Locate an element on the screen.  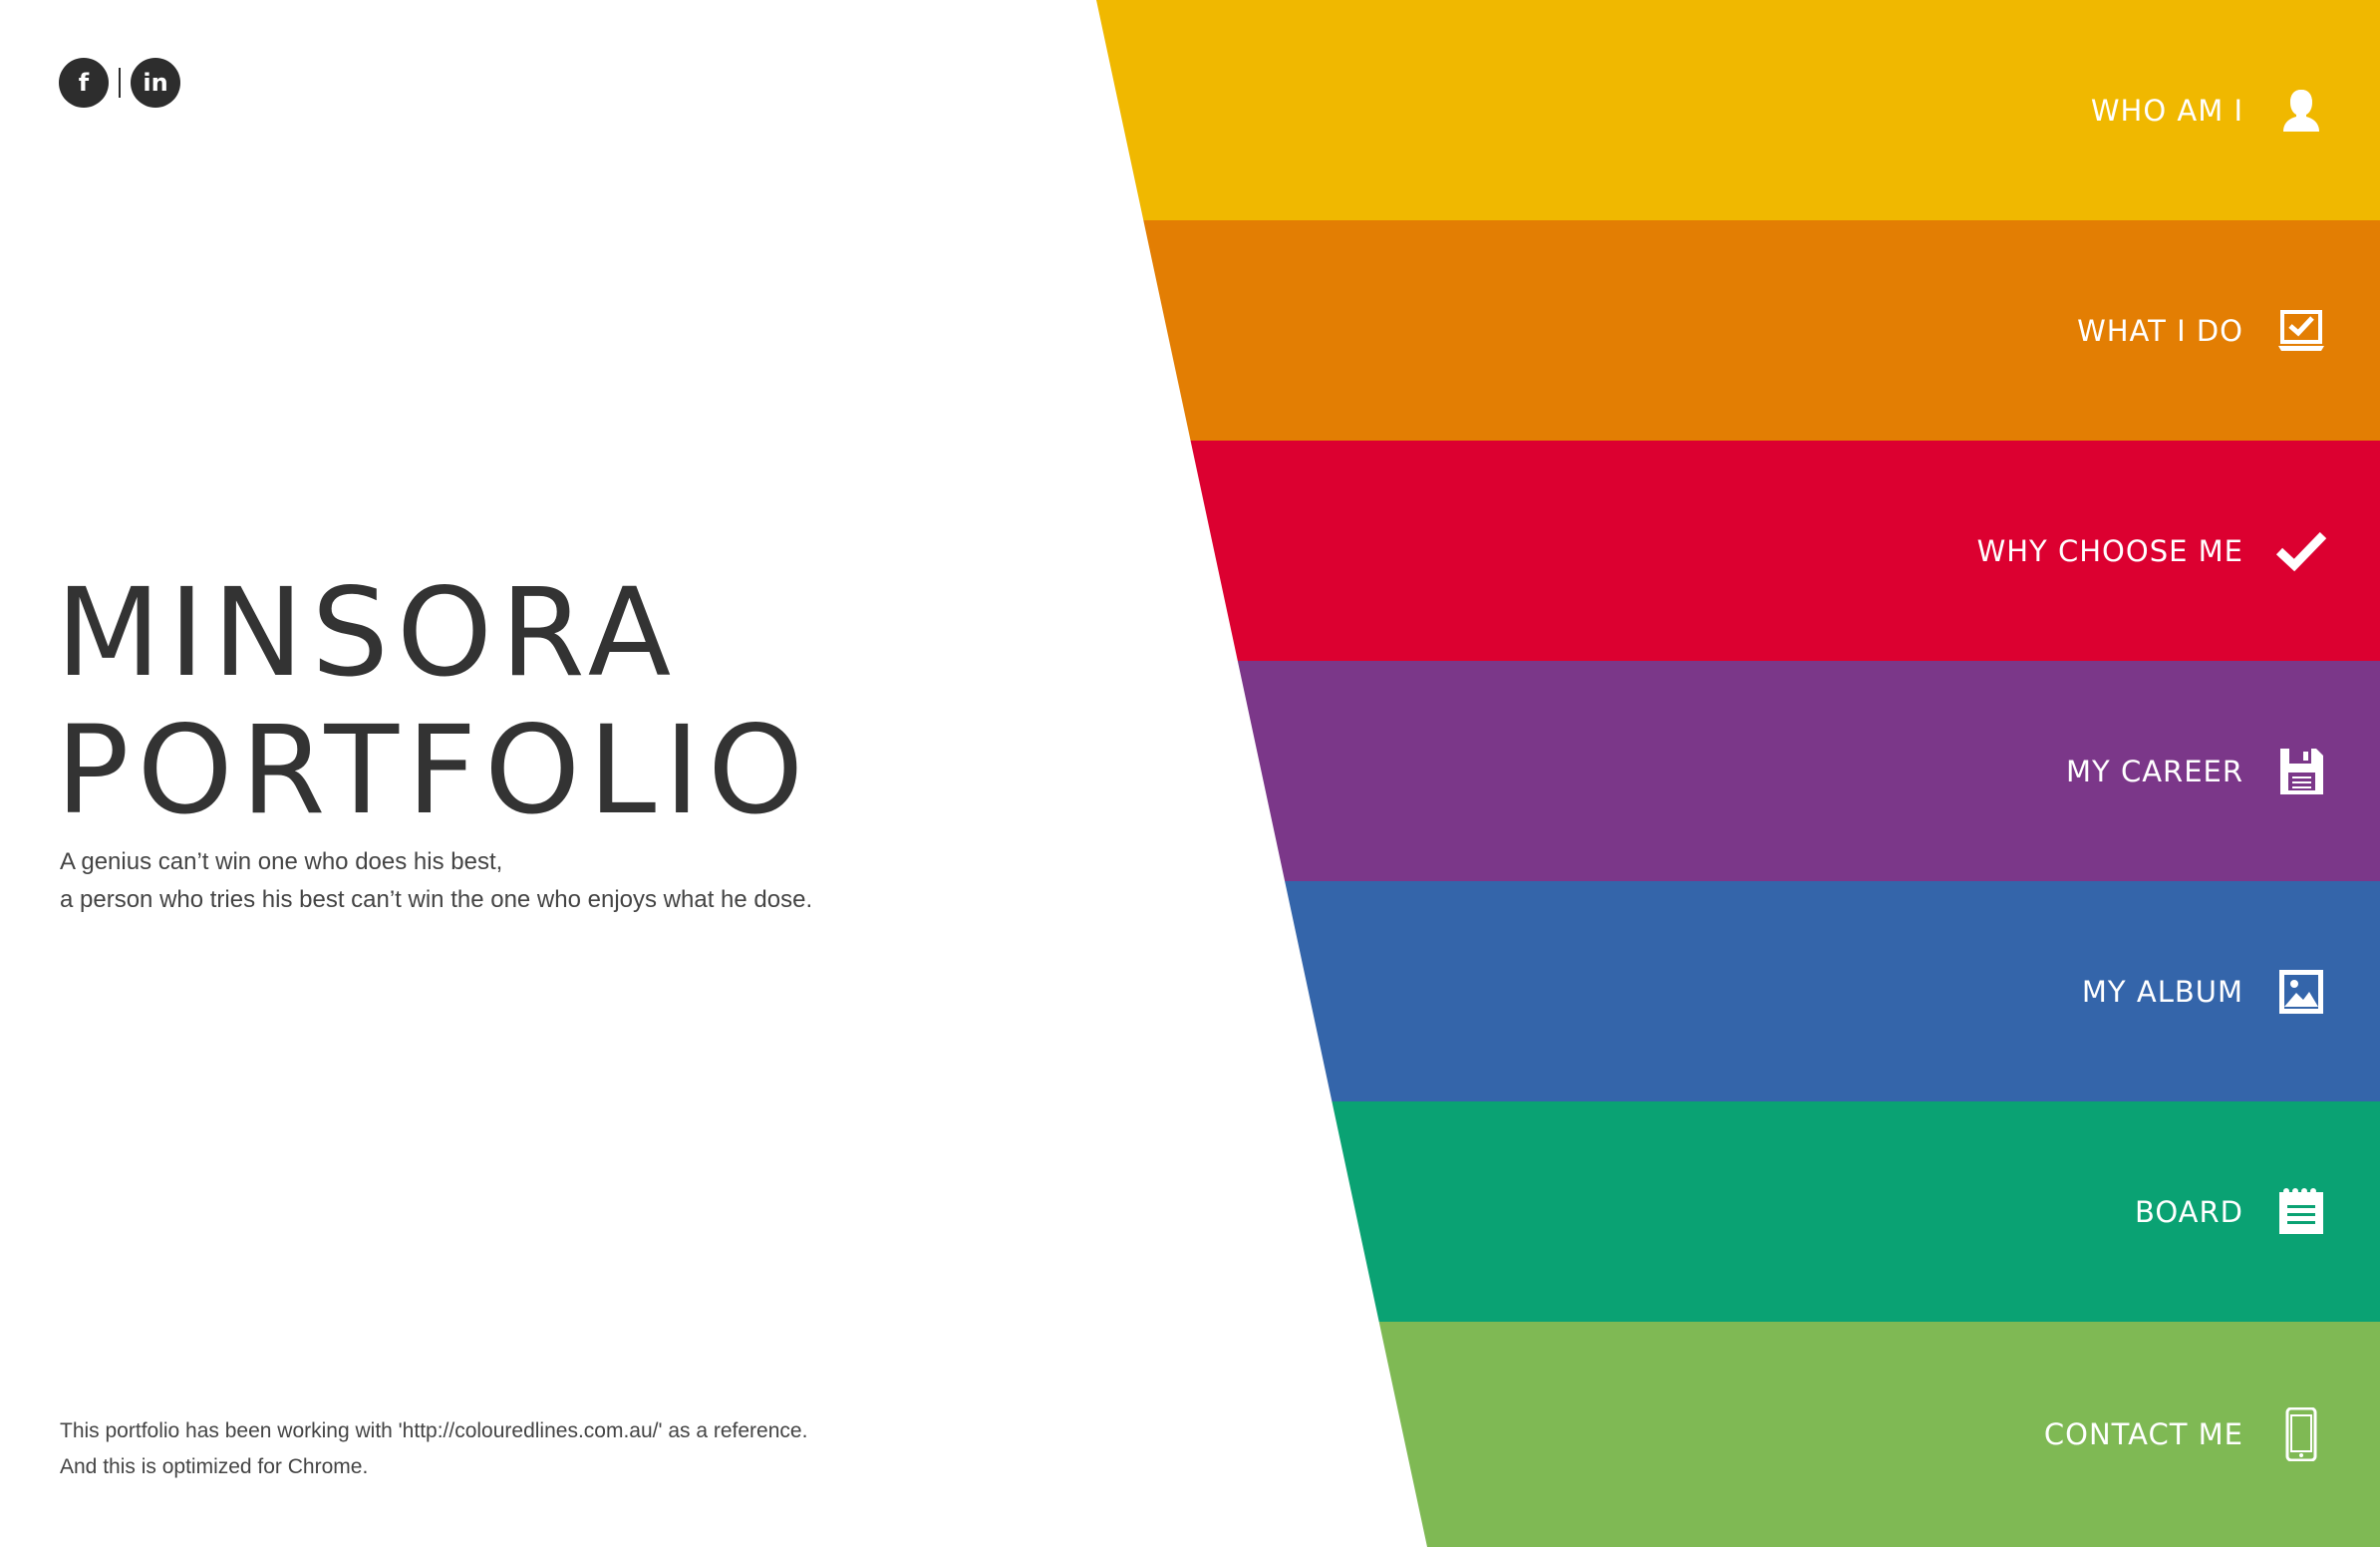
nav-item-label: MY ALBUM is located at coordinates (2162, 991).